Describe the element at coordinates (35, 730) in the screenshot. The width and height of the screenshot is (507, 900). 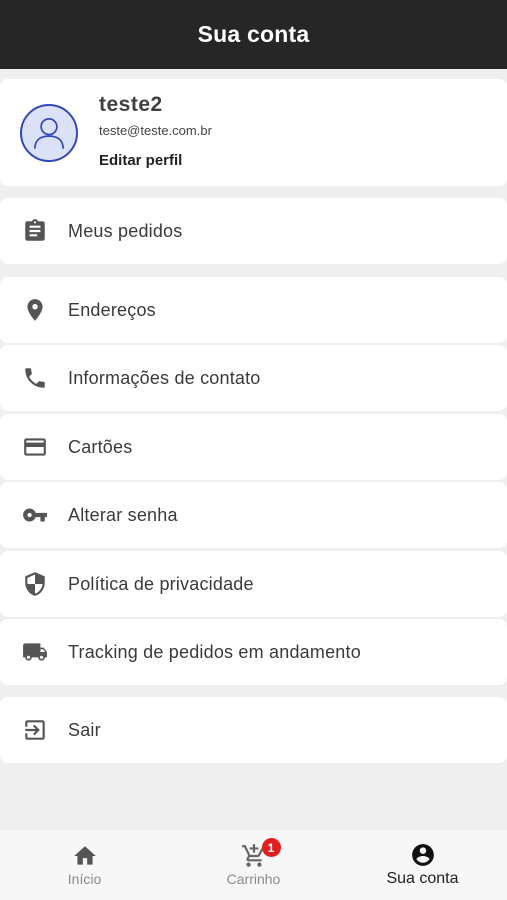
I see `exit-icon` at that location.